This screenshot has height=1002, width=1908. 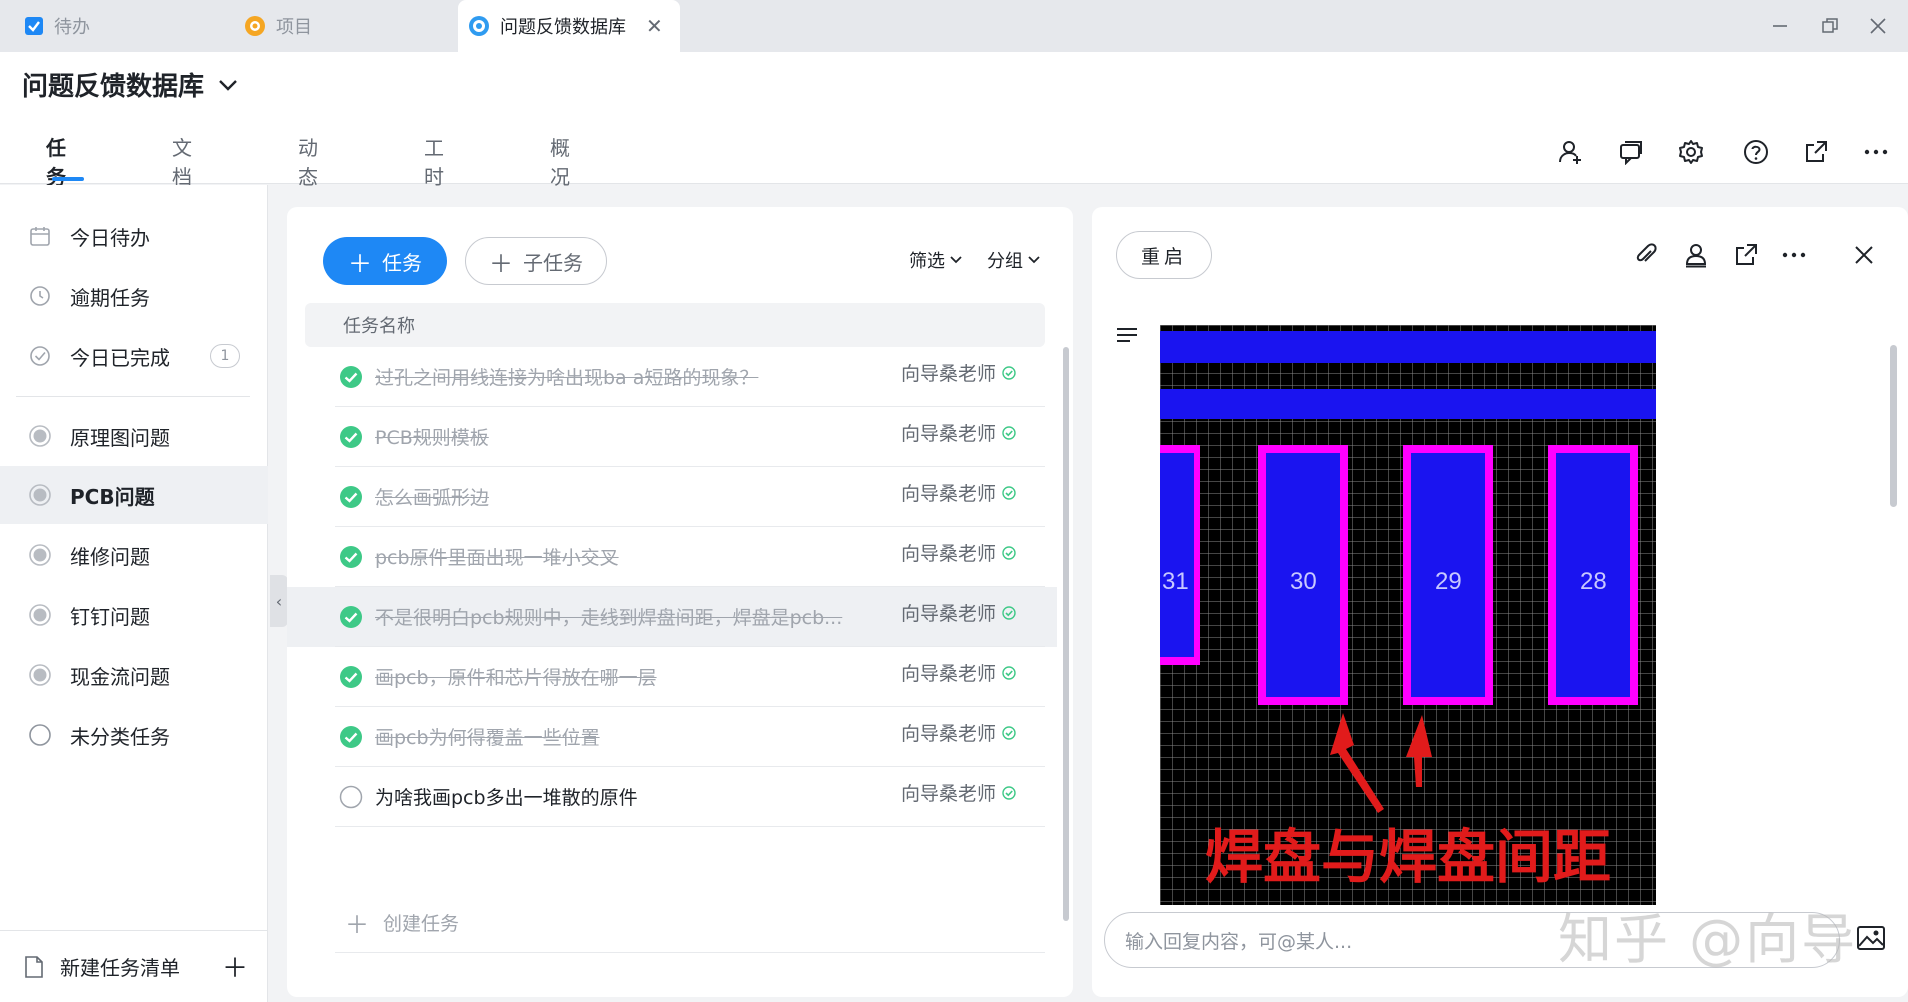 What do you see at coordinates (1164, 255) in the screenshot?
I see `reopen-button: 重启` at bounding box center [1164, 255].